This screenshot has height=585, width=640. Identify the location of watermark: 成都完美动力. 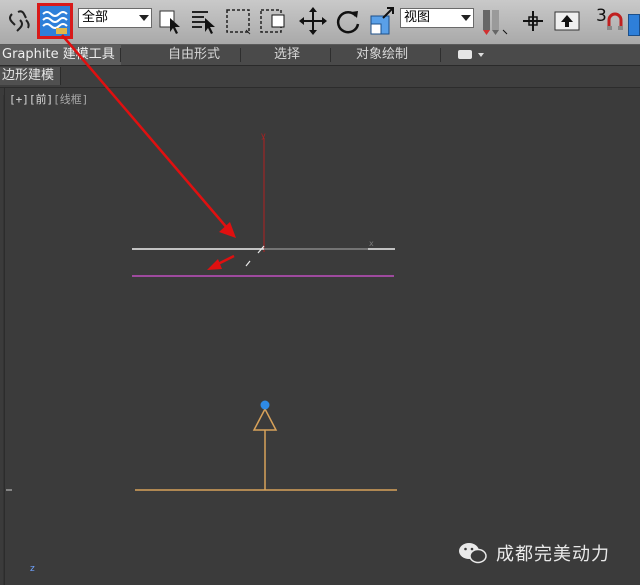
(534, 553).